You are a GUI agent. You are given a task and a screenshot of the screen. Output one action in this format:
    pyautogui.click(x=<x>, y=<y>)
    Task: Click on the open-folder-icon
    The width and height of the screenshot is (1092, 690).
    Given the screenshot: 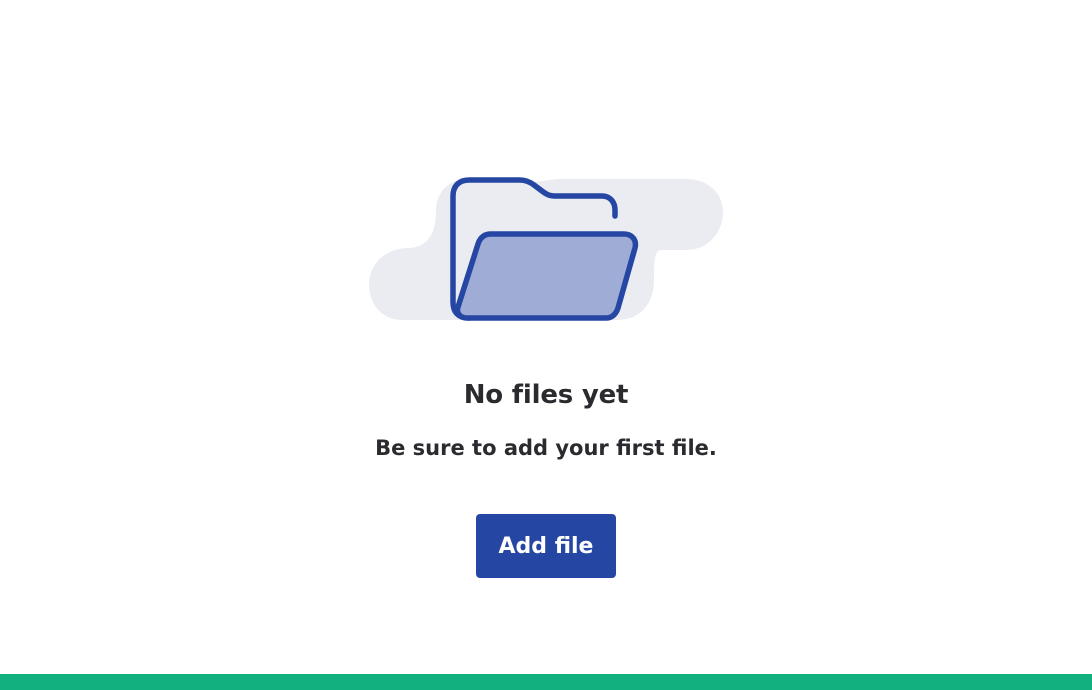 What is the action you would take?
    pyautogui.click(x=546, y=249)
    